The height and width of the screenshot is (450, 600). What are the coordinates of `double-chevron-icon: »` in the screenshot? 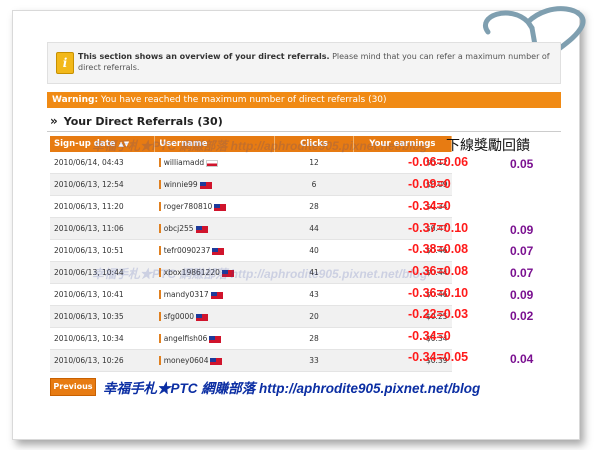 It's located at (54, 121).